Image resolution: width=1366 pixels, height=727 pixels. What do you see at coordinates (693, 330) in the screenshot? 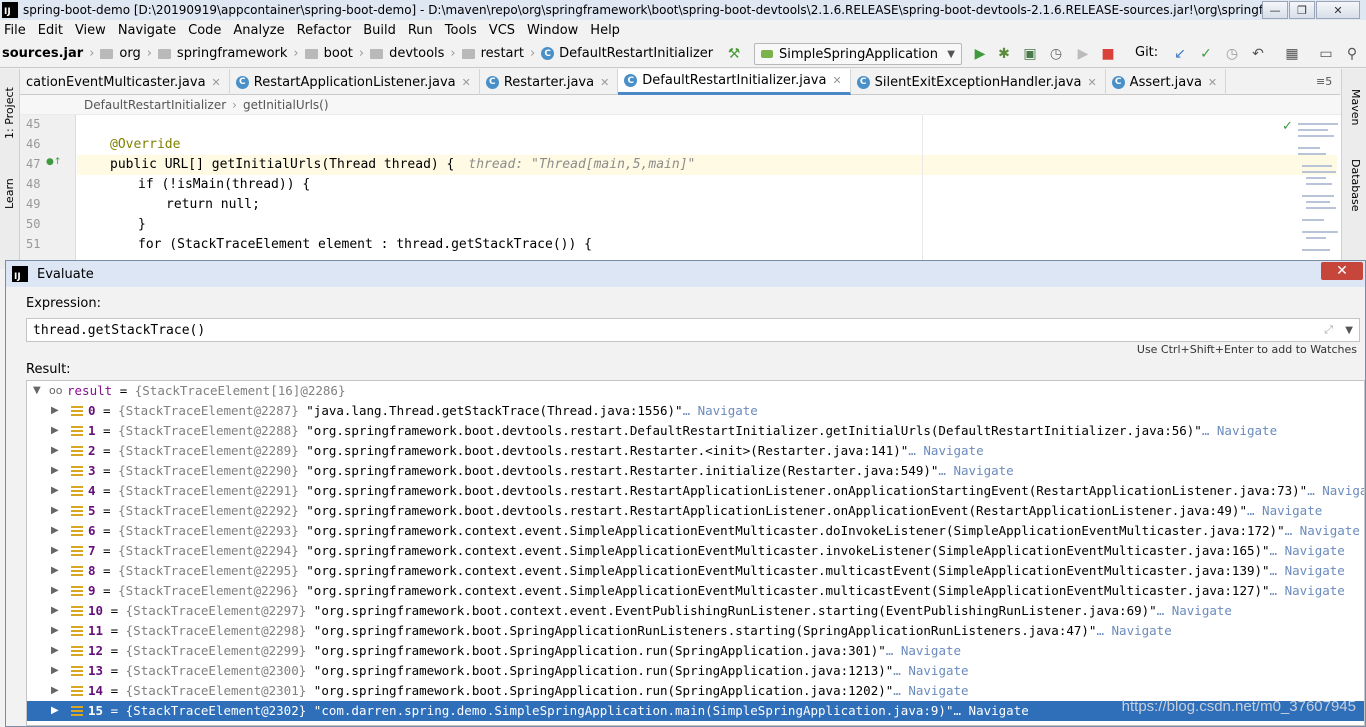
I see `expression-input: thread.getStackTrace() ⤢ ▼` at bounding box center [693, 330].